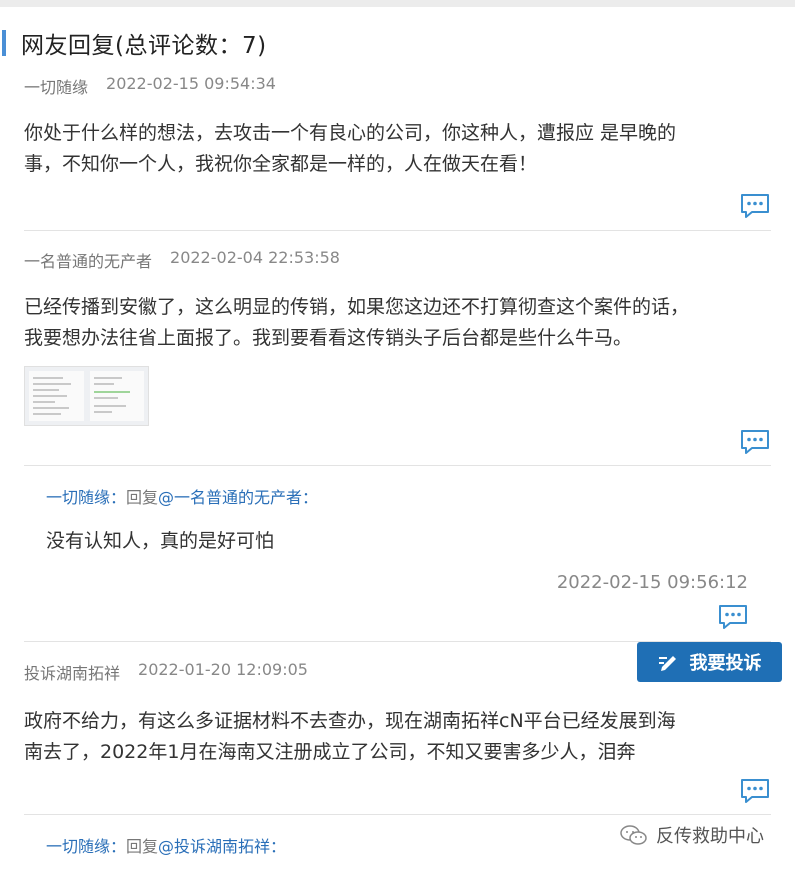  What do you see at coordinates (357, 307) in the screenshot?
I see `comment-text-line: 已经传播到安徽了，这么明显的传销，如果您这边还不打算彻查这个案件的话，` at bounding box center [357, 307].